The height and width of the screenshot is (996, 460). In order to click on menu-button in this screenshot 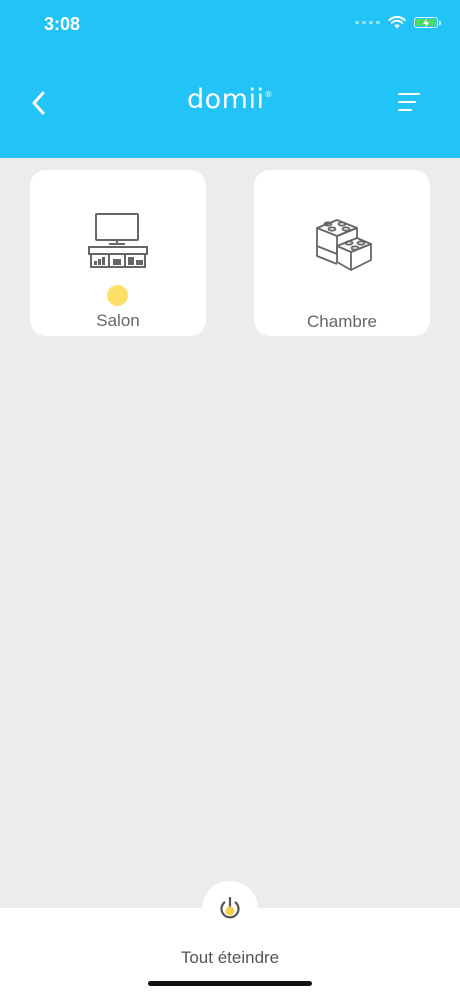, I will do `click(410, 104)`.